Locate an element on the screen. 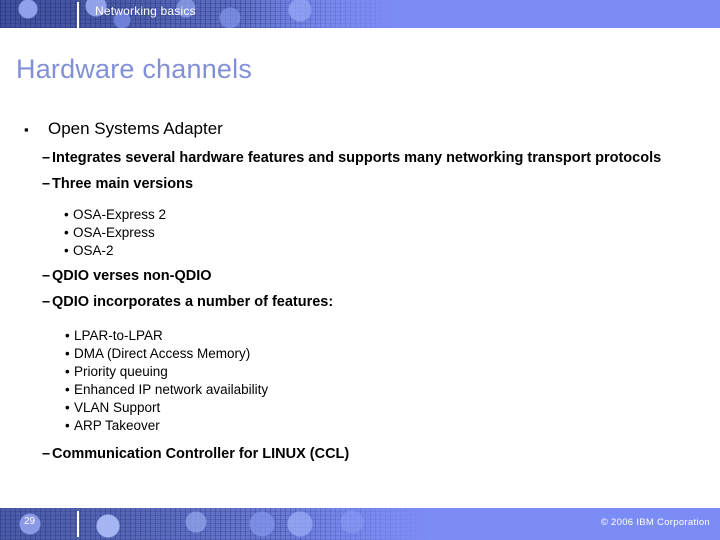  bullet-text: OSA-Express 2 is located at coordinates (120, 214).